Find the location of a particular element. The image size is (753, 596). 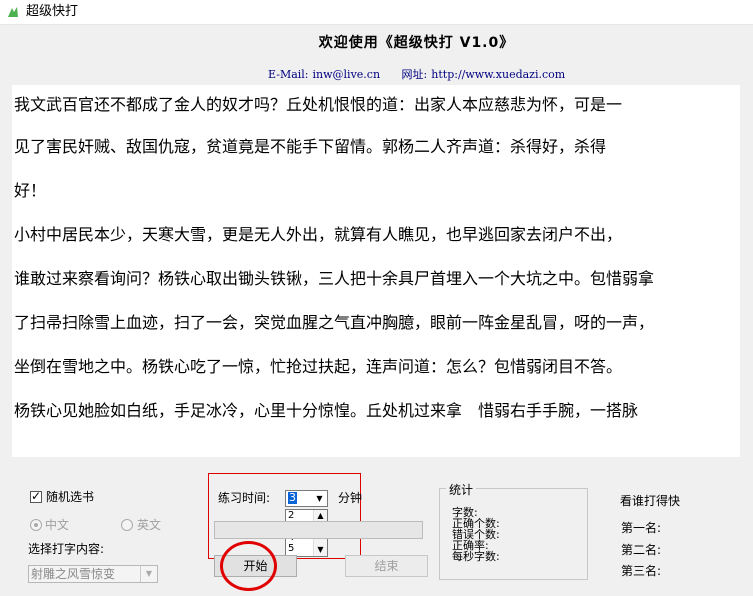

content-select: 射雕之风雪惊变 ▼ is located at coordinates (93, 574).